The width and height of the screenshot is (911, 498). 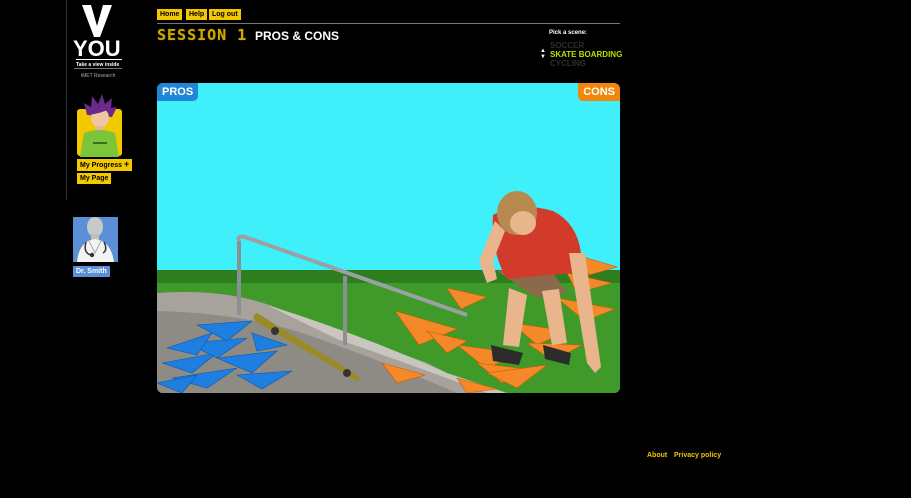 I want to click on avatar-figure, so click(x=99, y=125).